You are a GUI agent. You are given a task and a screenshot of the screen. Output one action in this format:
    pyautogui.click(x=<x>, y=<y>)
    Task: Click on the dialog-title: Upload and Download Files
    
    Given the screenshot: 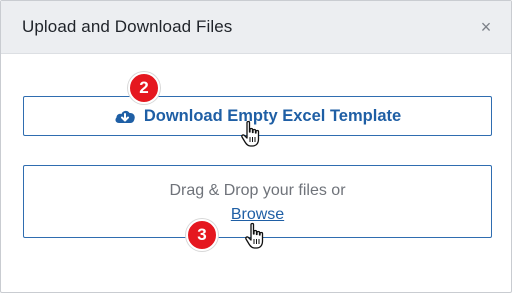 What is the action you would take?
    pyautogui.click(x=127, y=26)
    